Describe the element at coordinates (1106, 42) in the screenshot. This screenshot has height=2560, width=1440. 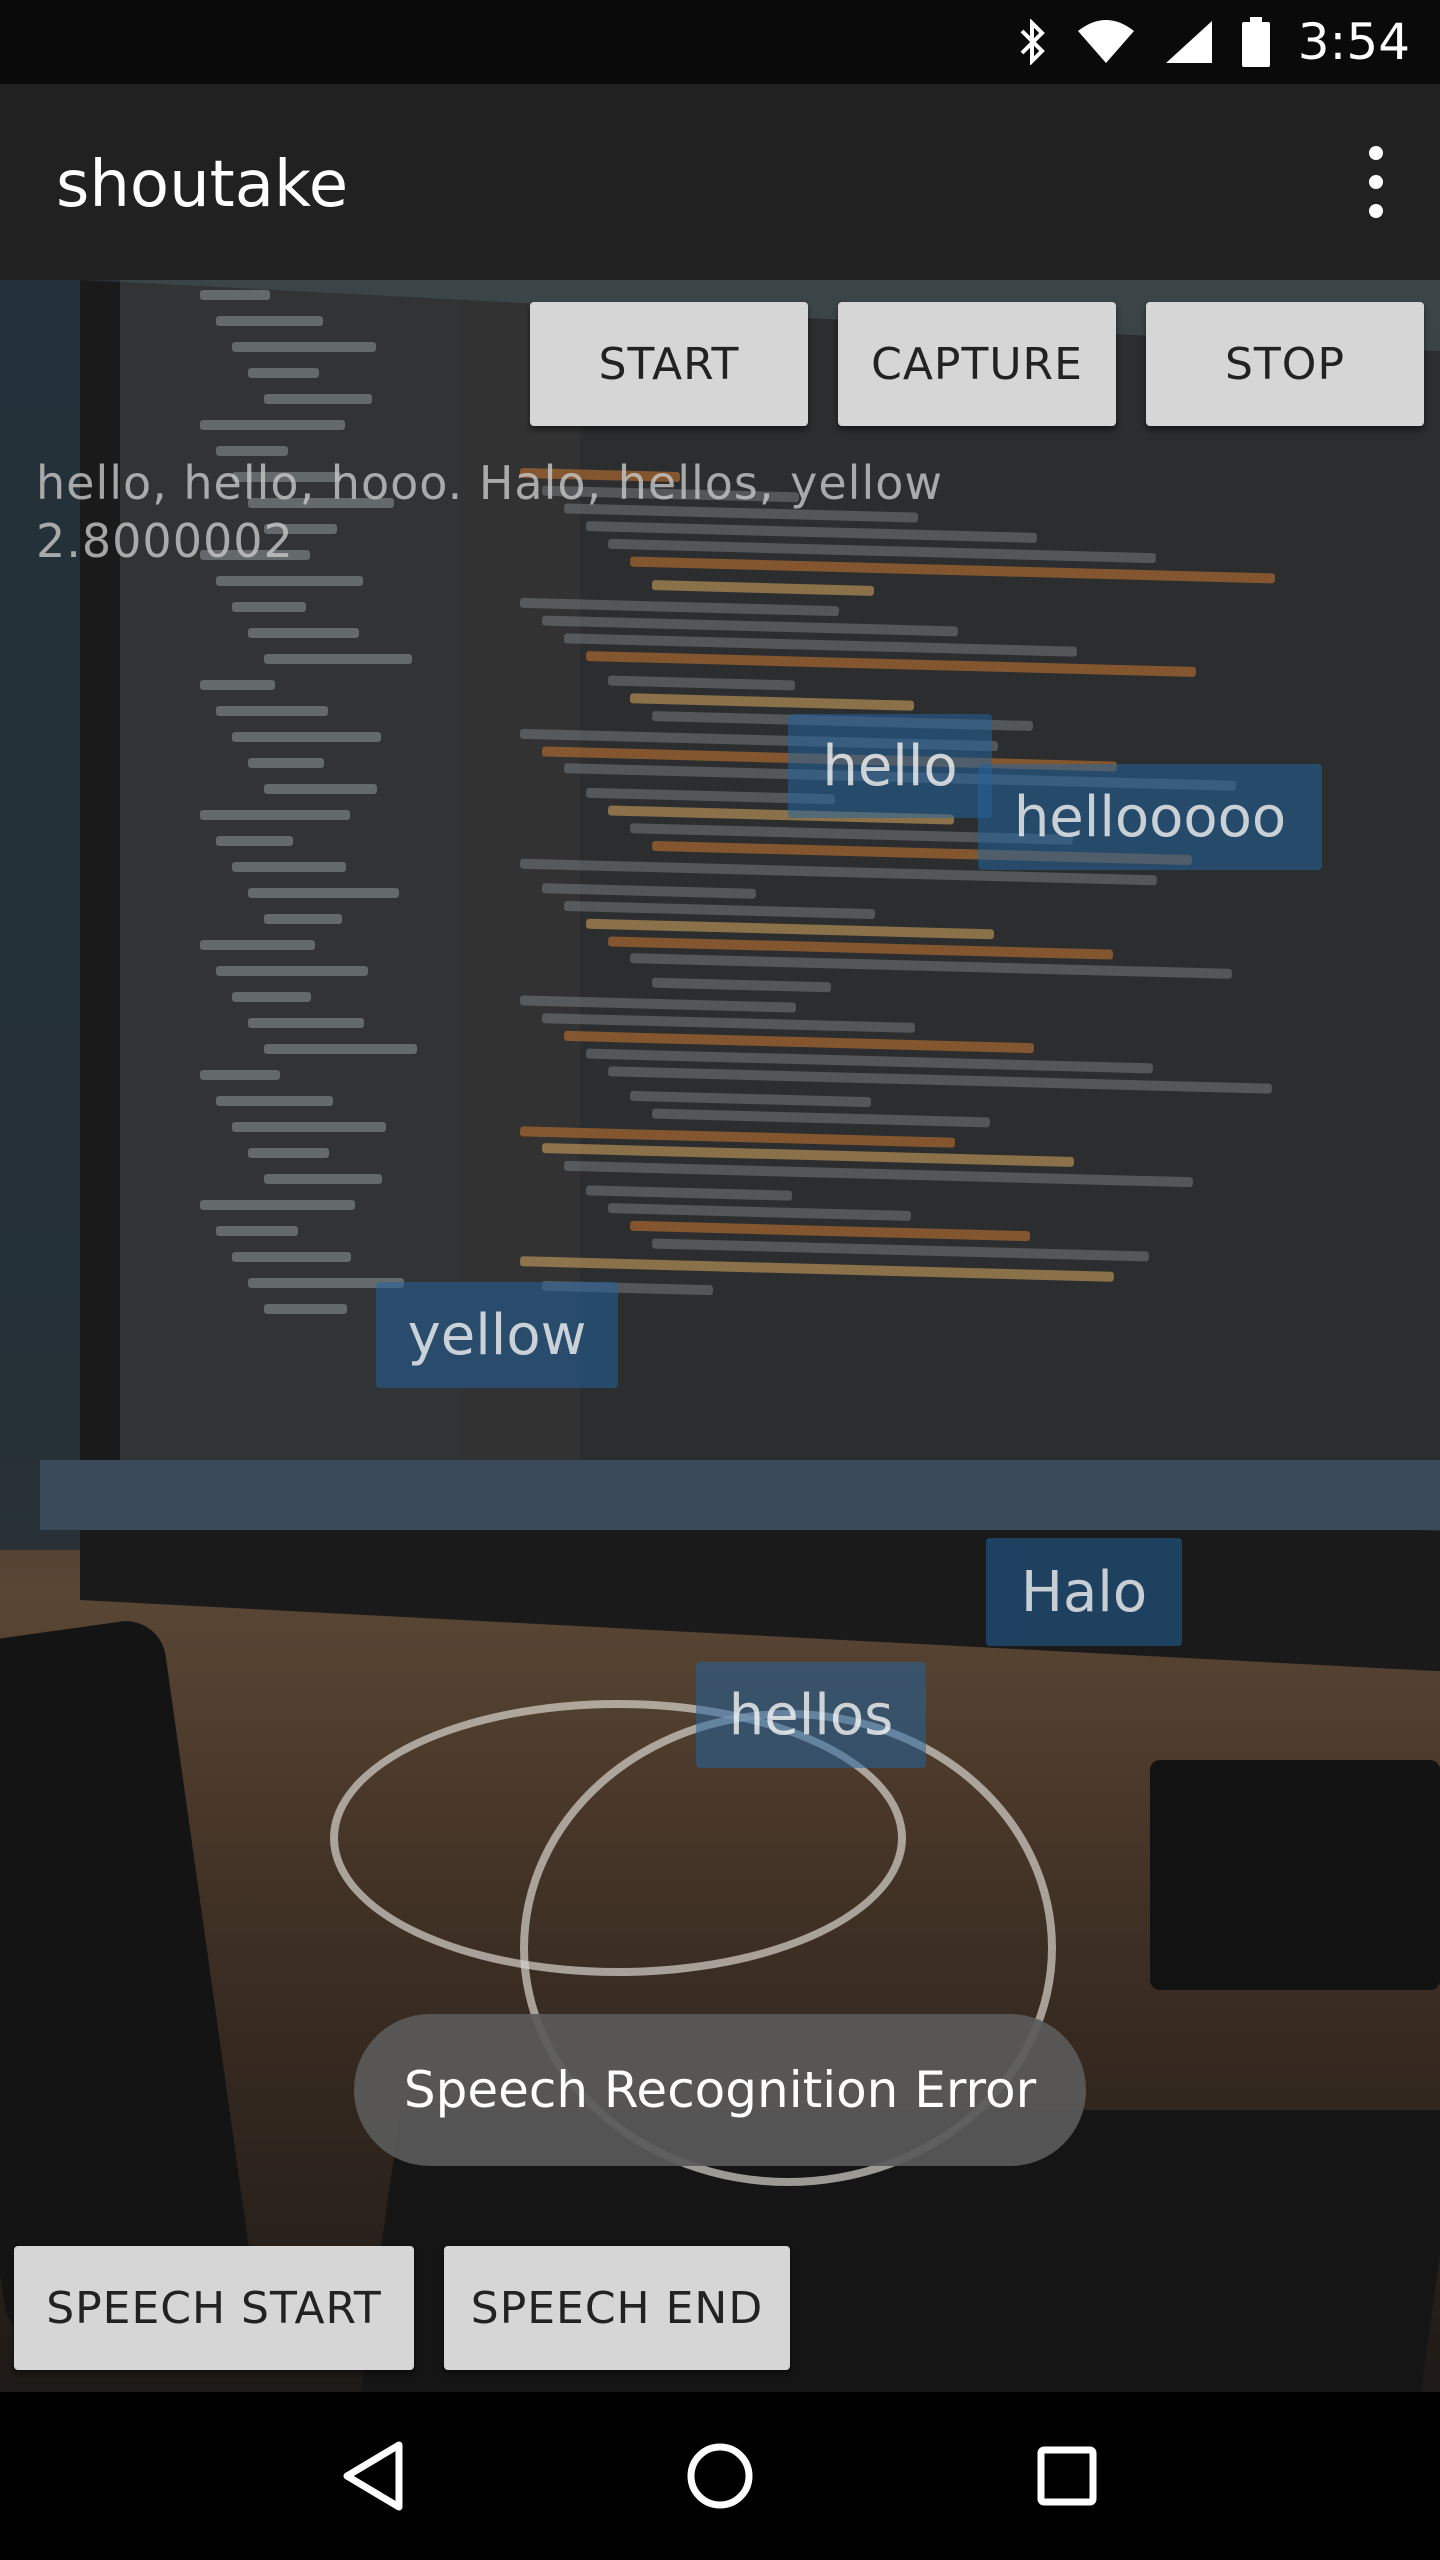
I see `wifi-icon` at that location.